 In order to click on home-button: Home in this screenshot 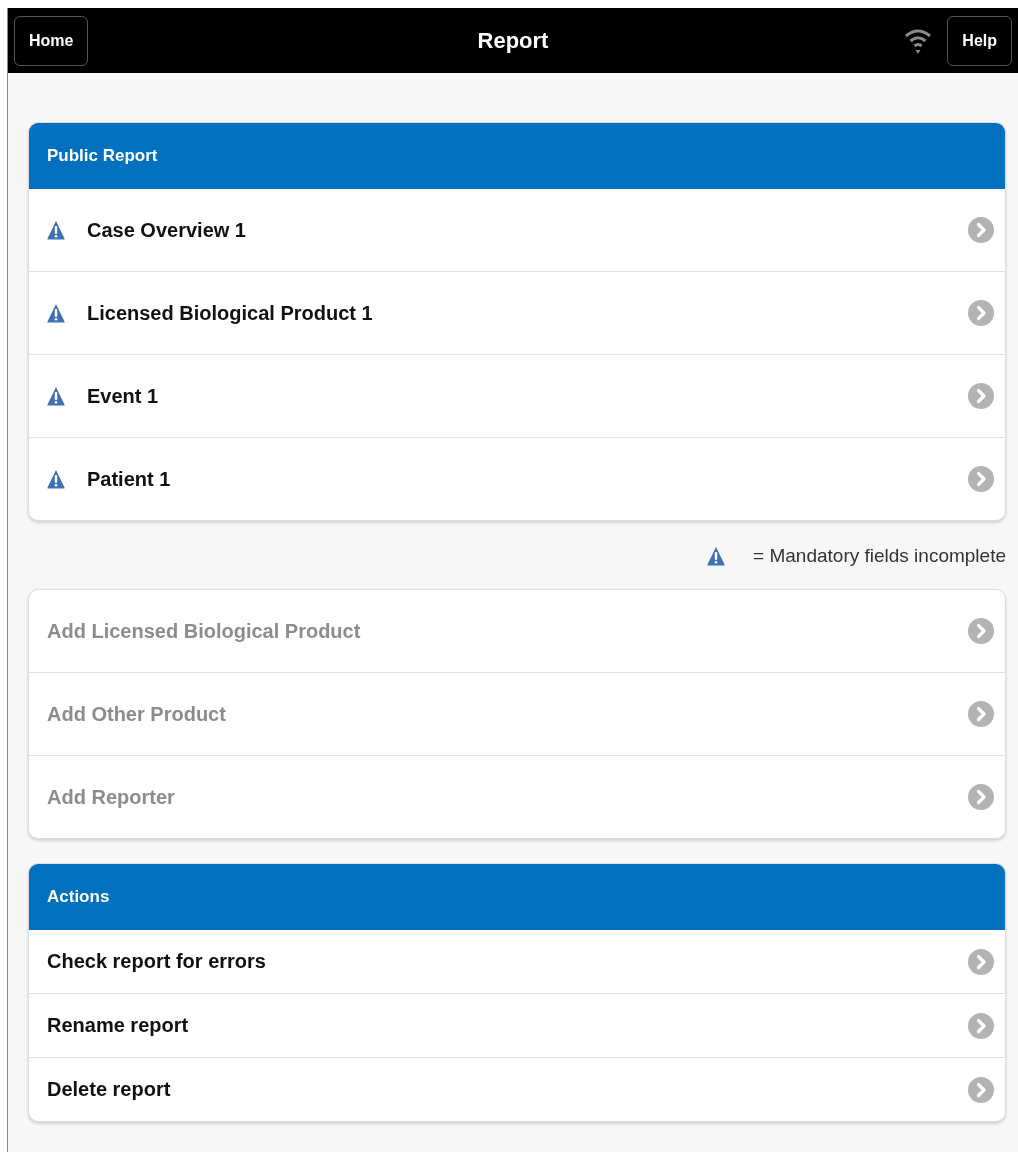, I will do `click(51, 40)`.